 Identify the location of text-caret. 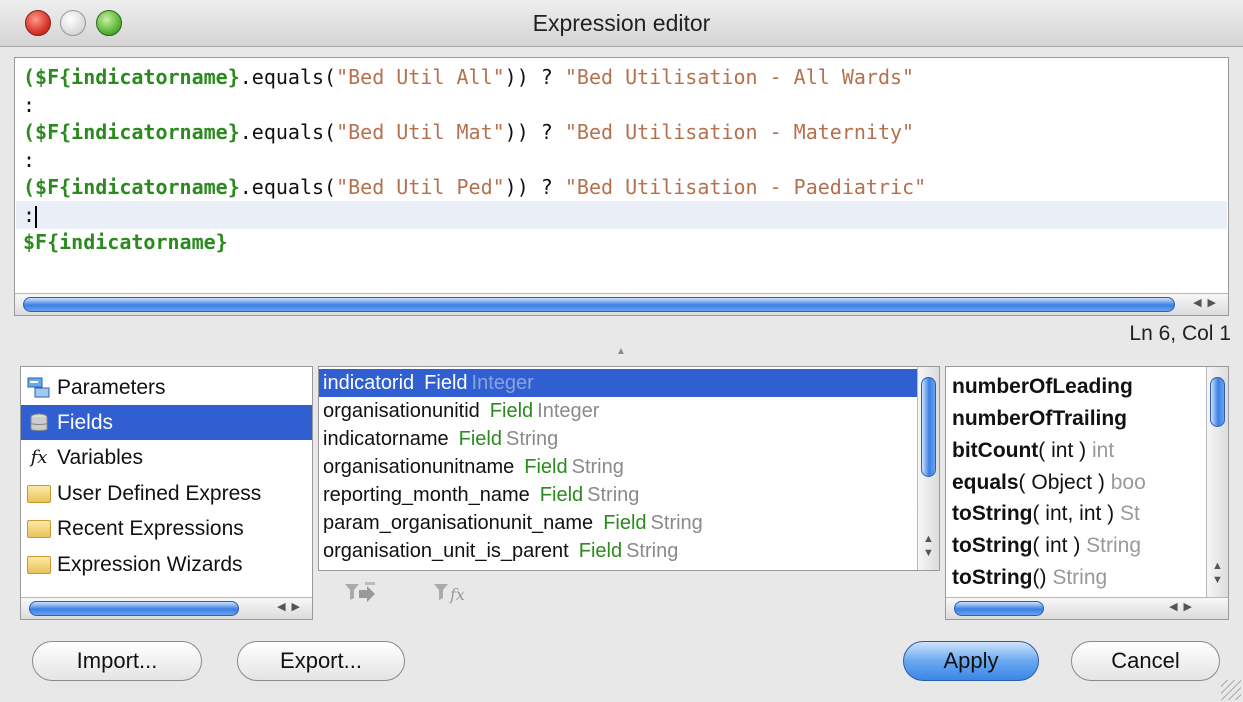
(36, 216).